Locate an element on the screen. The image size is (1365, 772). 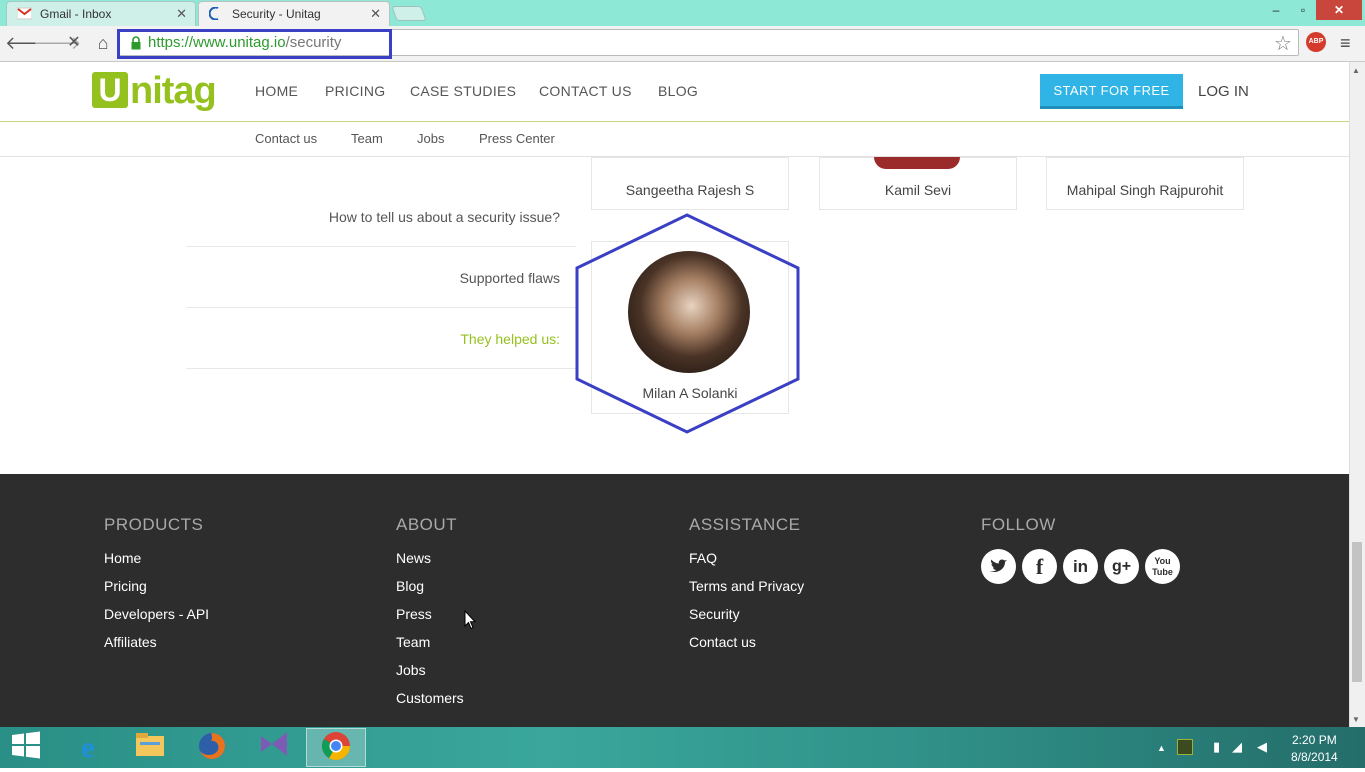
forward-arrow-icon: 🡒 is located at coordinates (57, 43).